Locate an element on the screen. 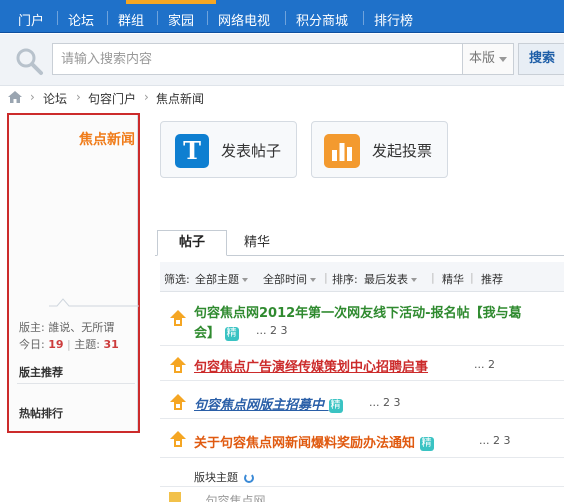  search-icon is located at coordinates (29, 61).